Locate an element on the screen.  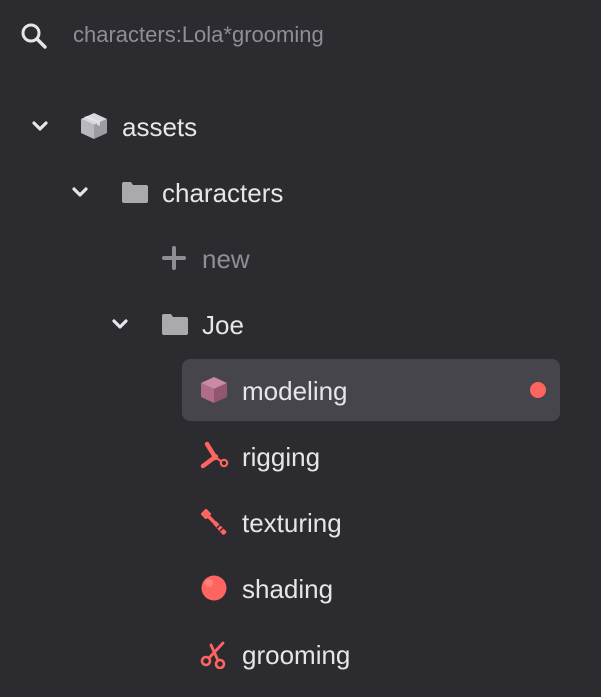
rig-icon is located at coordinates (214, 455).